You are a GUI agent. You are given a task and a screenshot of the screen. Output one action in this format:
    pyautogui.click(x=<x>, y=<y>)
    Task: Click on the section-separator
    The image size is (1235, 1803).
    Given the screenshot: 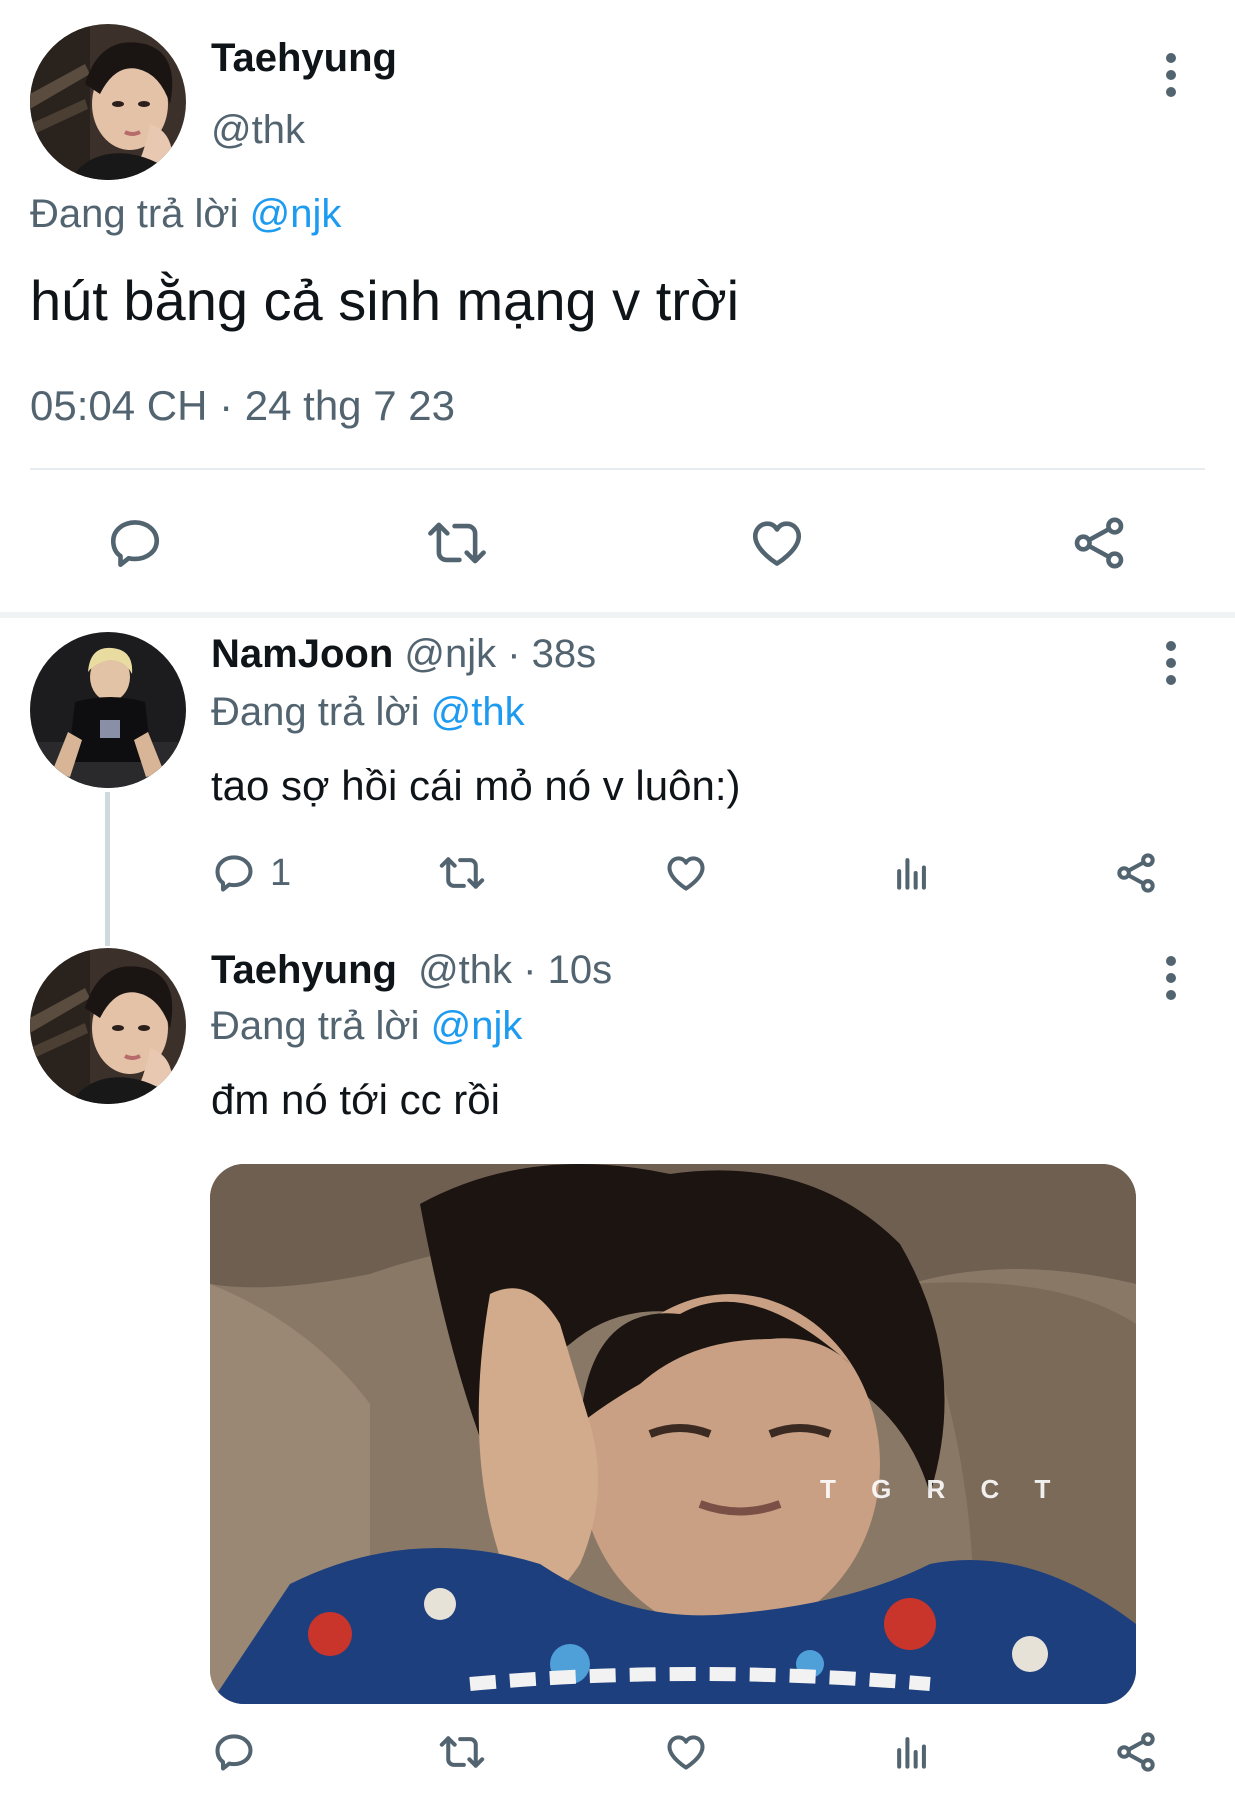 What is the action you would take?
    pyautogui.click(x=617, y=615)
    